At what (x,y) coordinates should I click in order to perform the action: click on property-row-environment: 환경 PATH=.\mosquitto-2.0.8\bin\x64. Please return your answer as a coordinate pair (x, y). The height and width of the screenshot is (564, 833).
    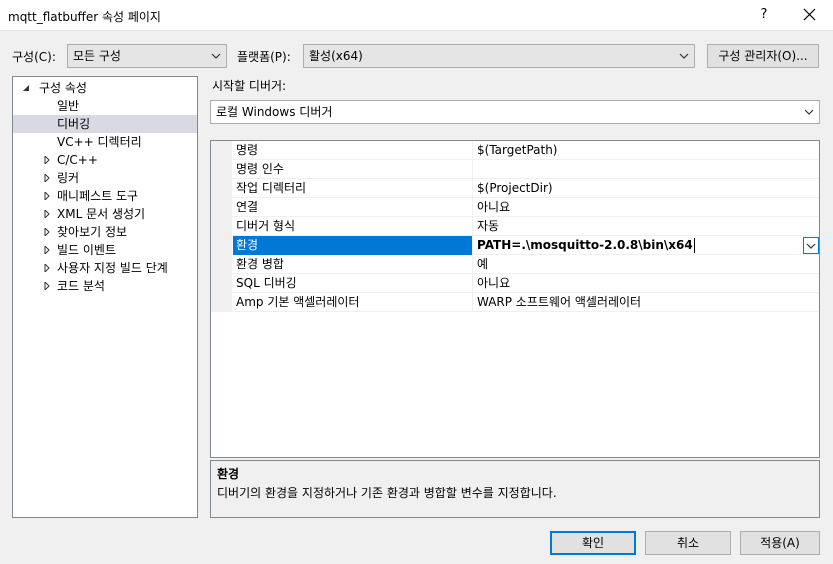
    Looking at the image, I should click on (515, 245).